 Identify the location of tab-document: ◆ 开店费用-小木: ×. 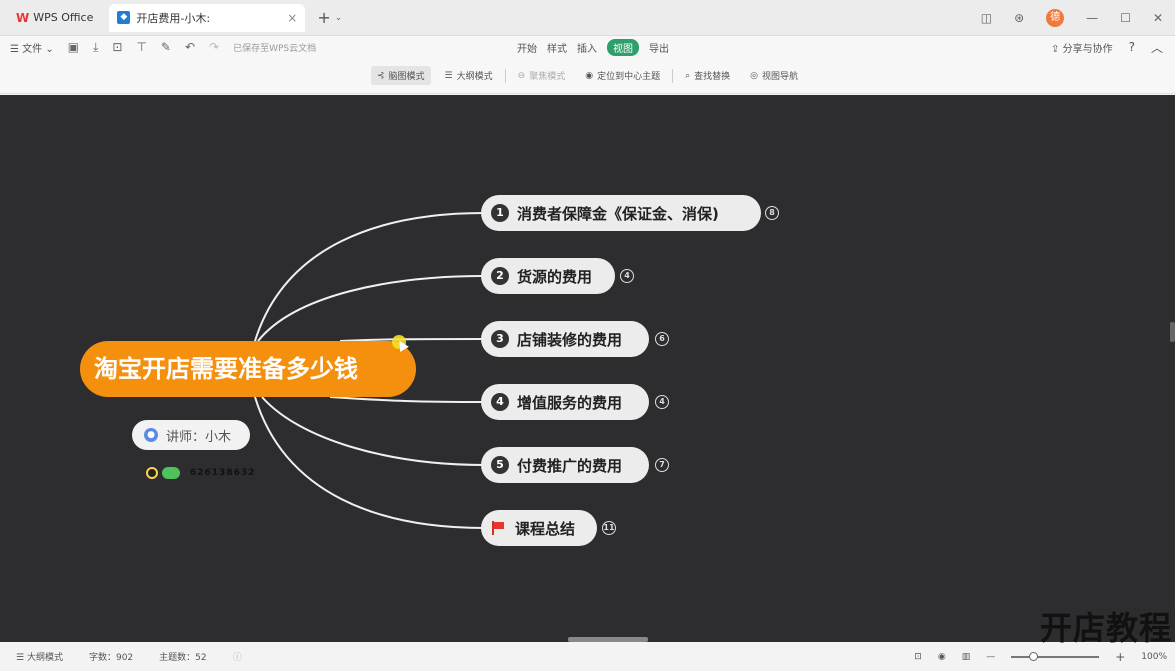
(207, 17).